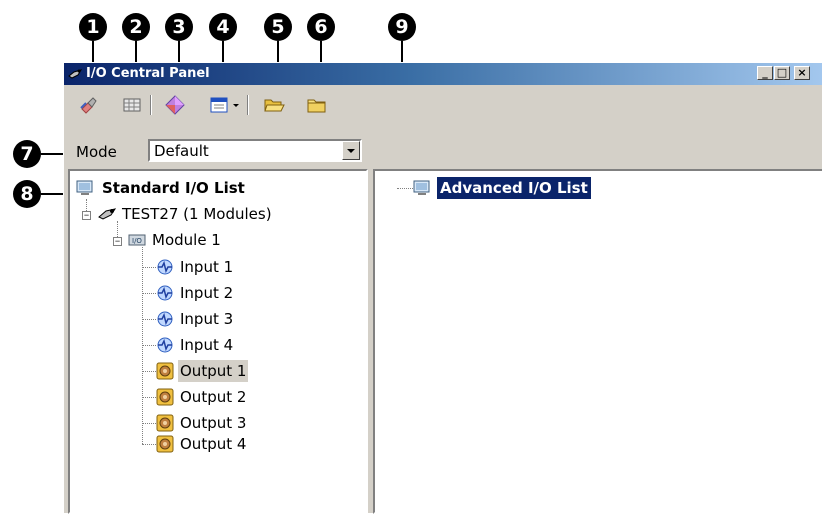 This screenshot has width=822, height=514. I want to click on tree-label-selected: Advanced I/O List, so click(514, 188).